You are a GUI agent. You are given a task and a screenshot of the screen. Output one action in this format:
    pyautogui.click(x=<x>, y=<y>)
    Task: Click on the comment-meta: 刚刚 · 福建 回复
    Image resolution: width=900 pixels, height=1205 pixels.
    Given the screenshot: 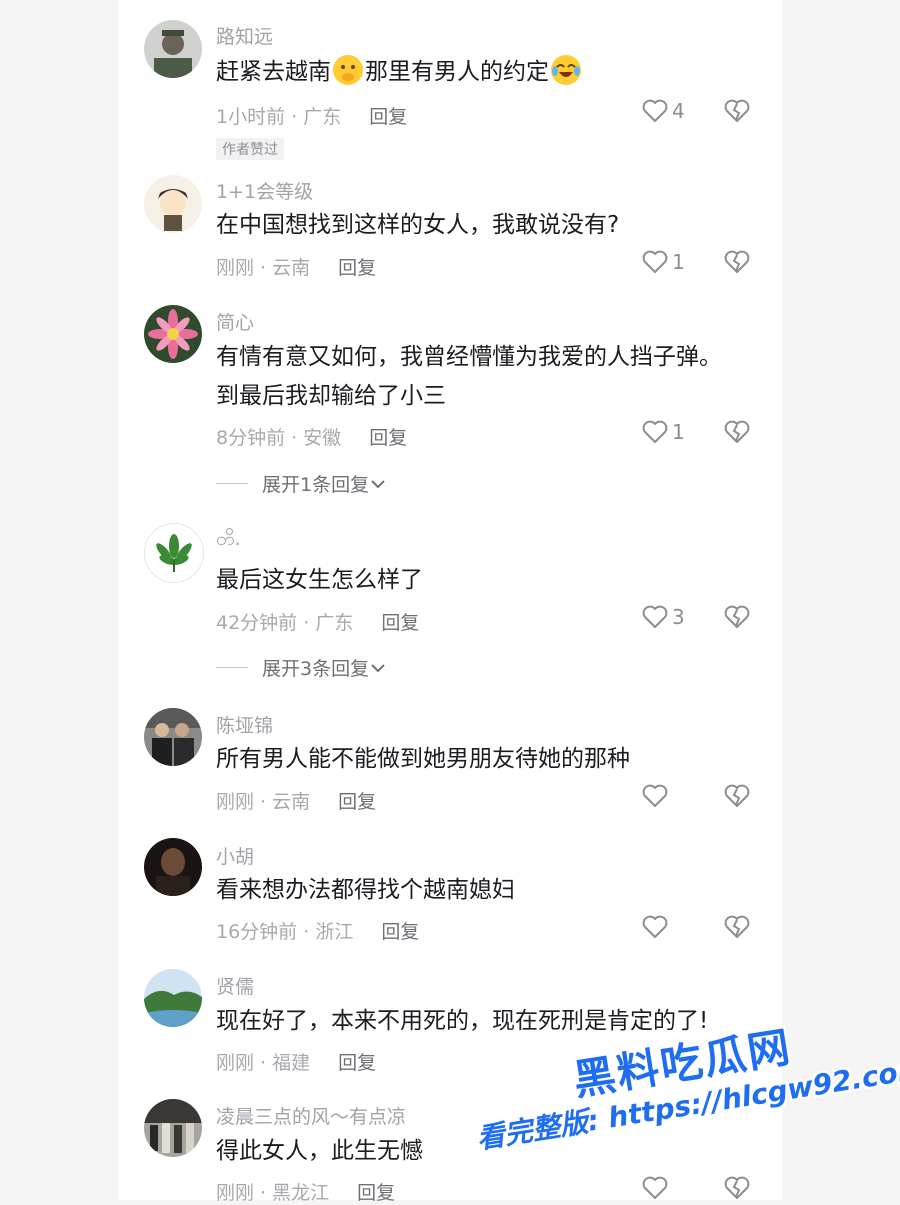 What is the action you would take?
    pyautogui.click(x=296, y=1061)
    